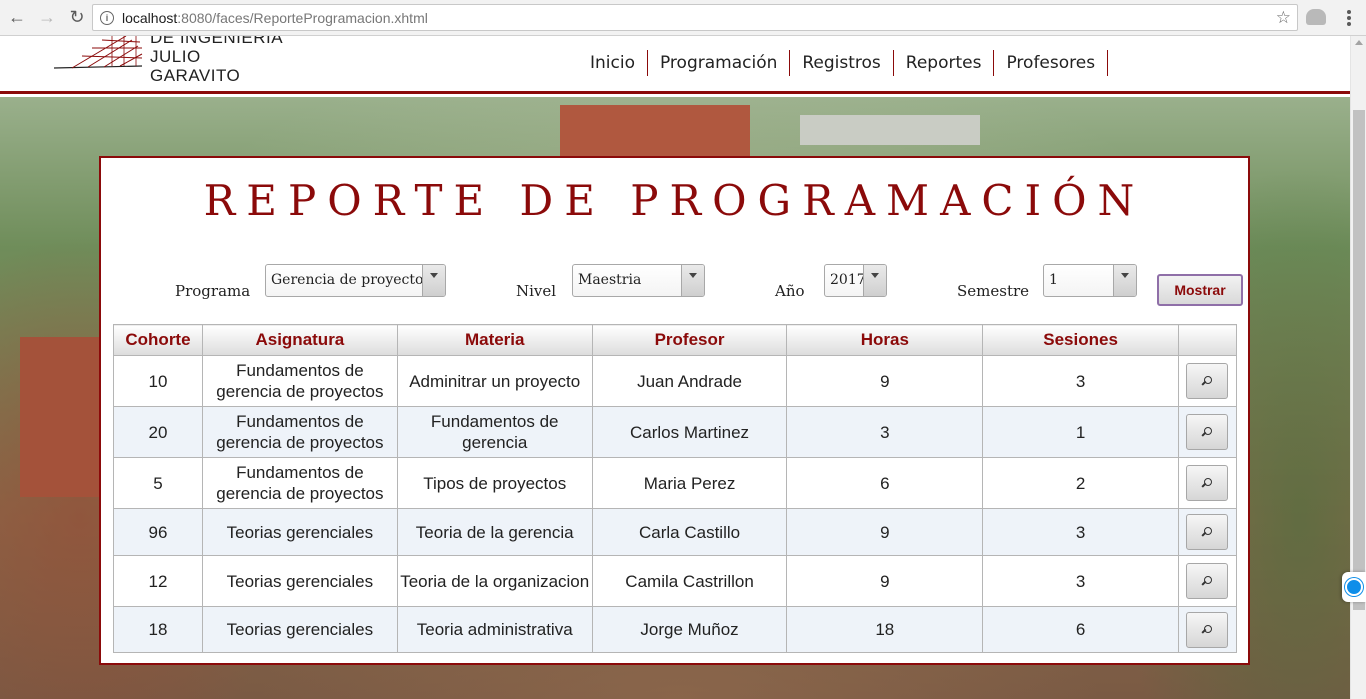 Image resolution: width=1366 pixels, height=699 pixels. I want to click on cell-materia: Fundamentos de gerencia, so click(494, 432).